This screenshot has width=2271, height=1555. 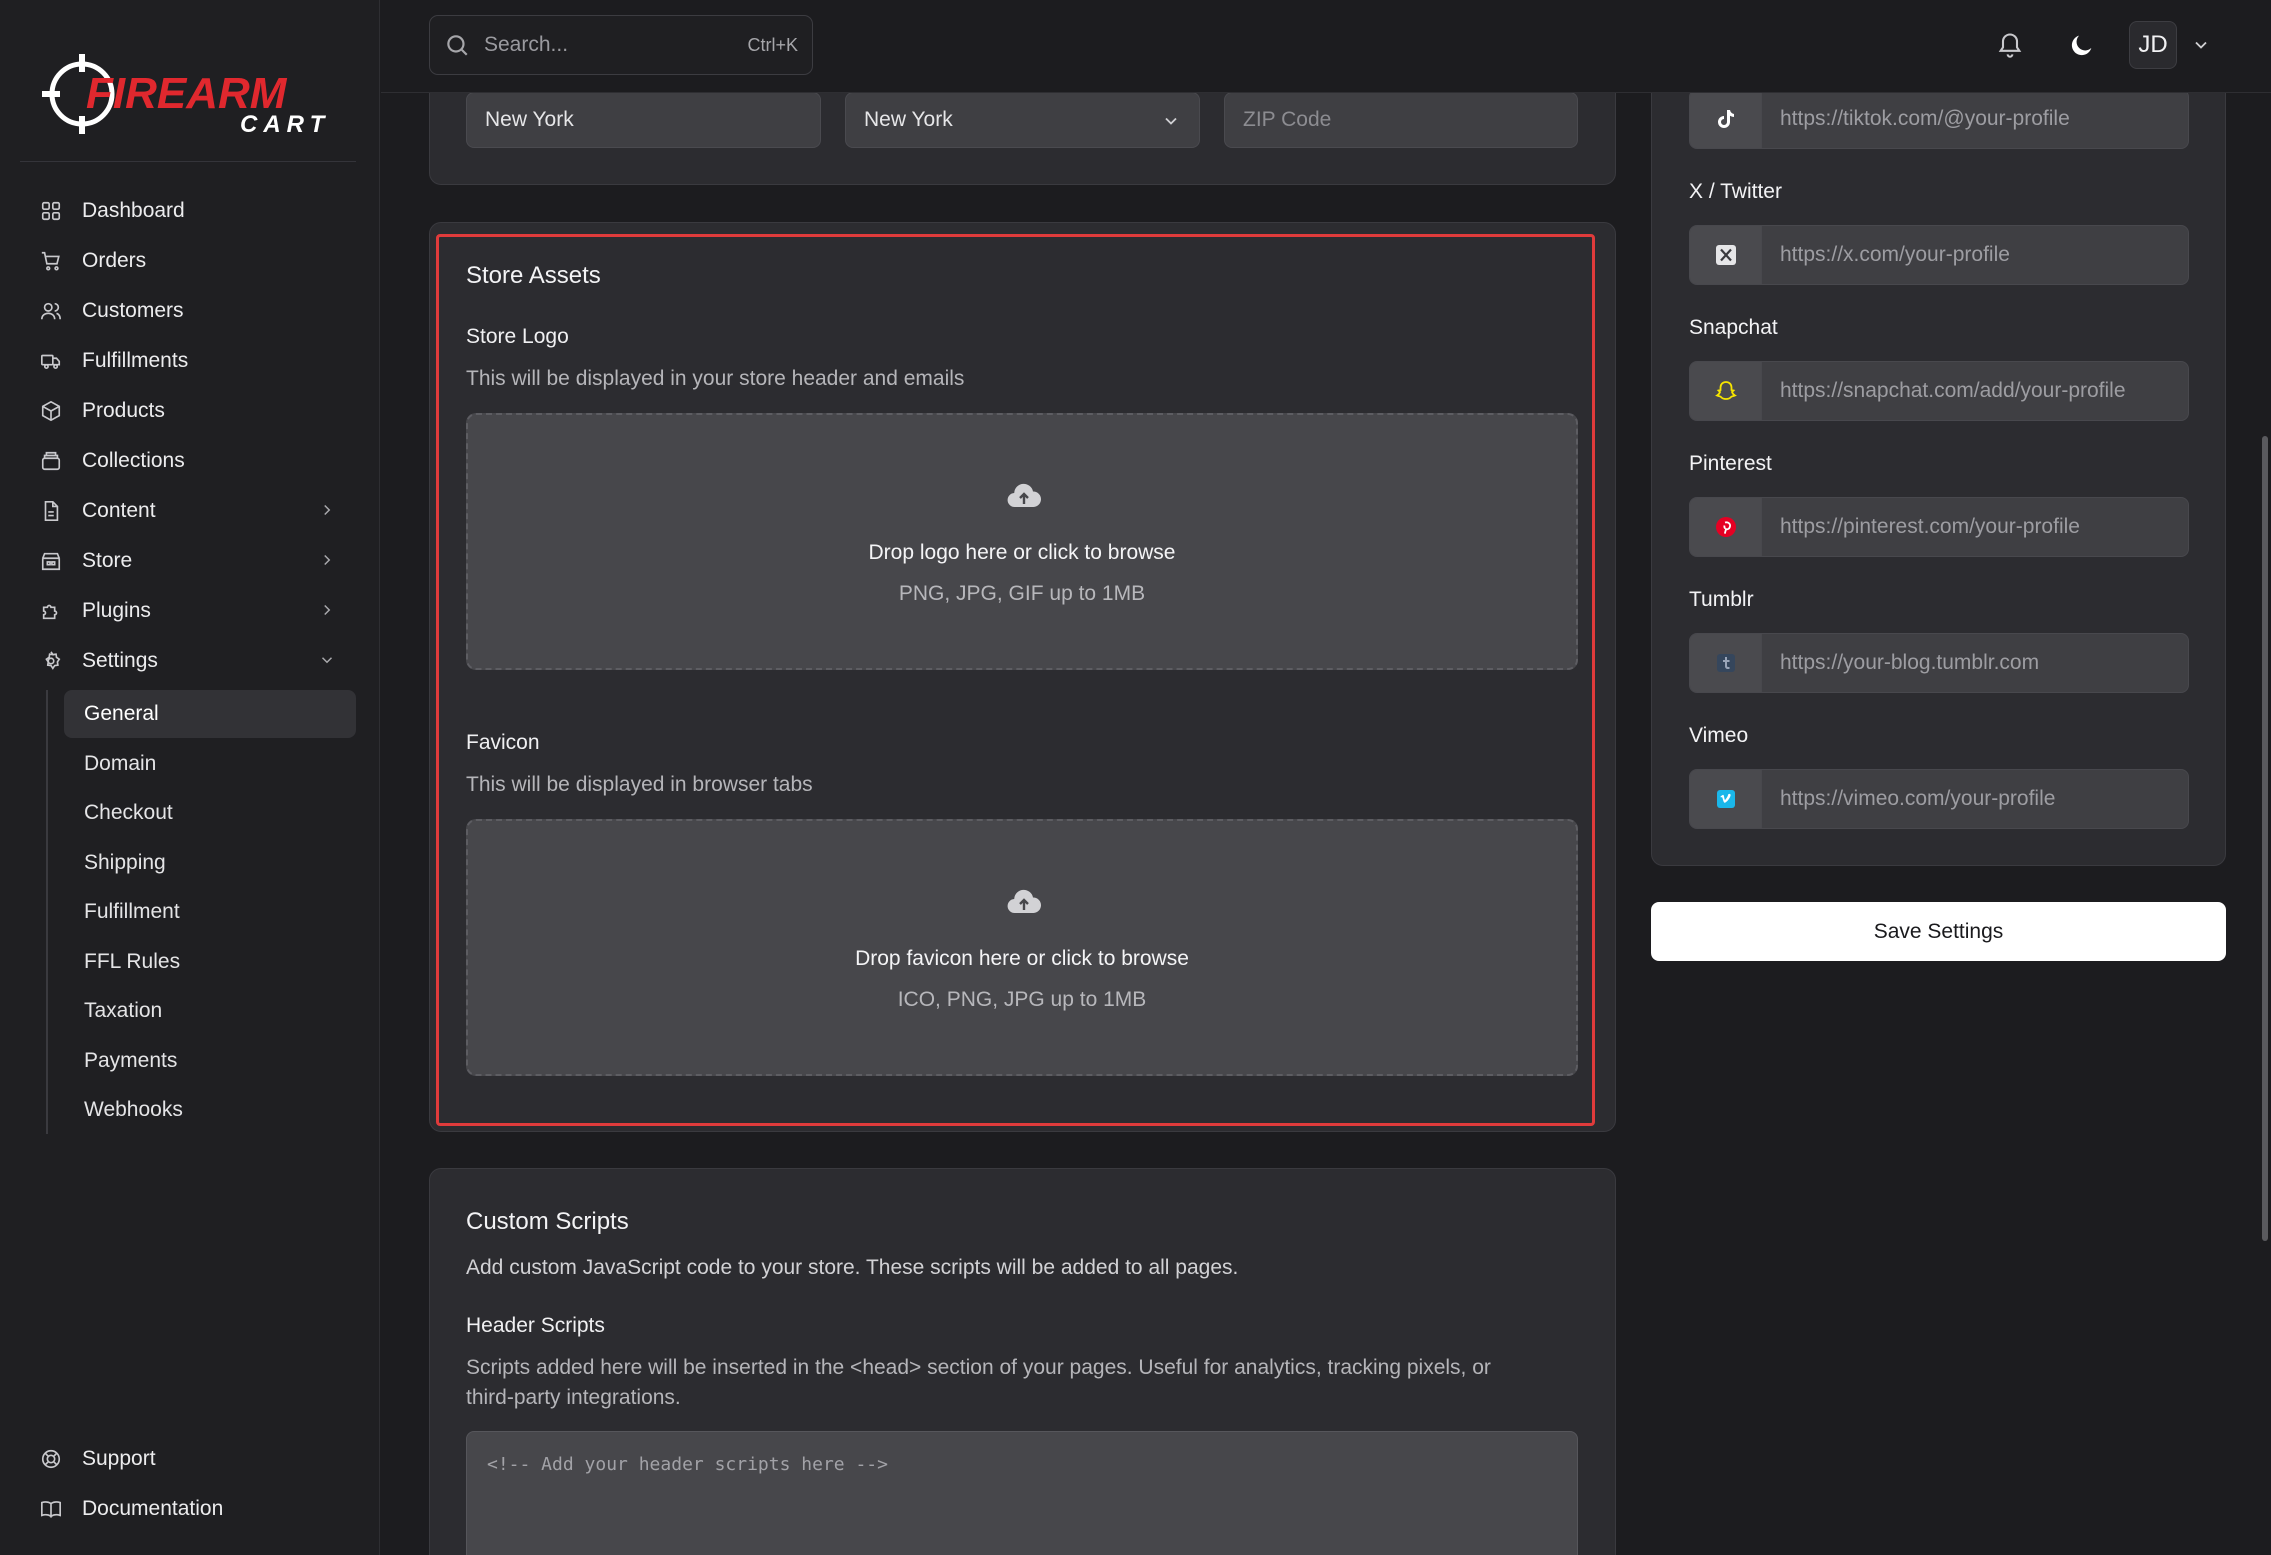 I want to click on tiktok-placeholder: https://tiktok.com/@your-profile, so click(x=1925, y=118).